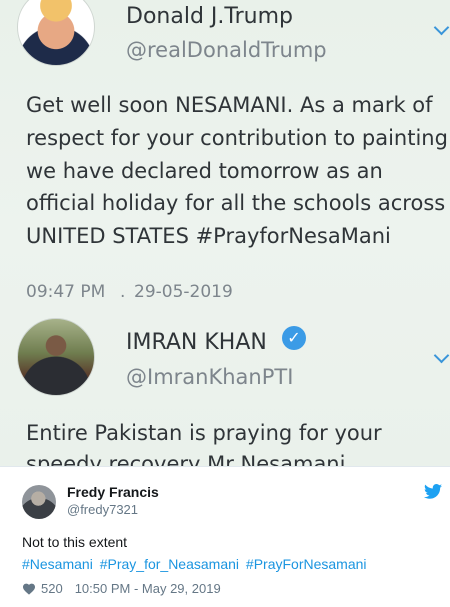 The width and height of the screenshot is (450, 607). What do you see at coordinates (226, 50) in the screenshot?
I see `trump-handle: @realDonaldTrump` at bounding box center [226, 50].